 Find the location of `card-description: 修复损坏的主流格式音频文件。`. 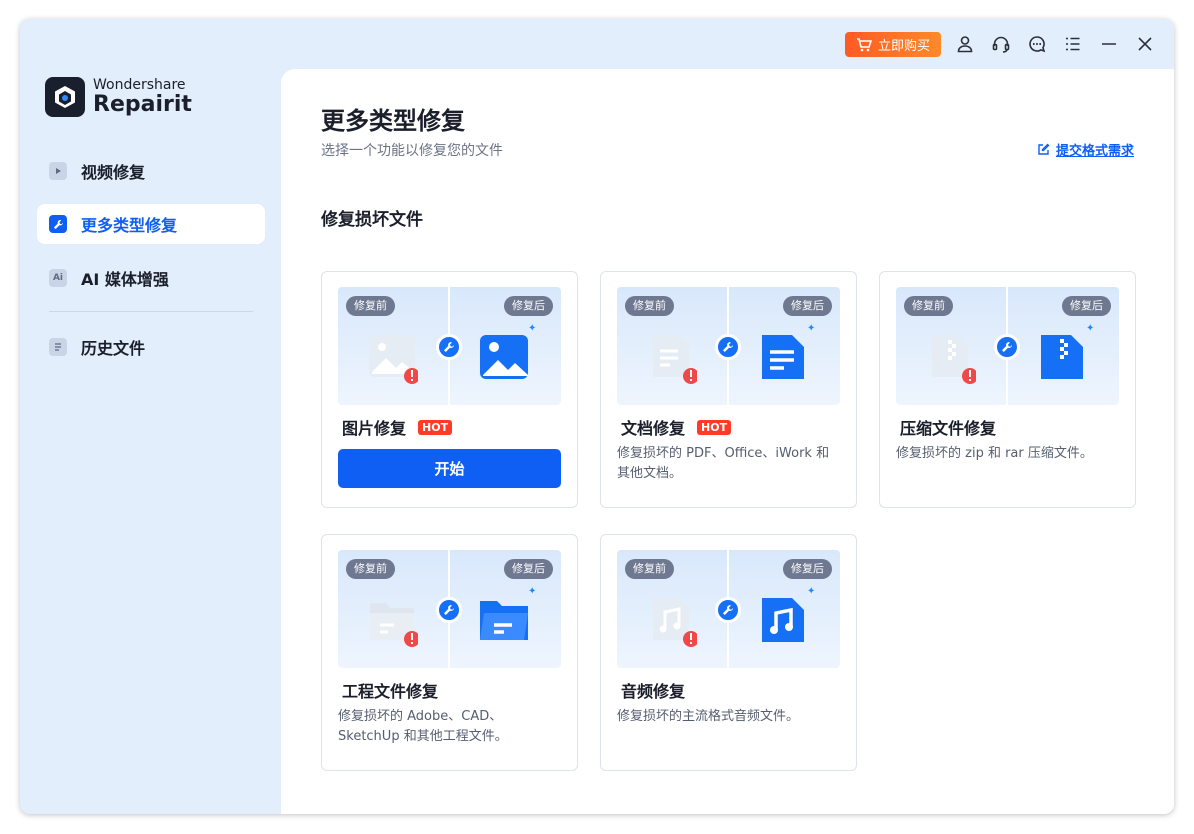

card-description: 修复损坏的主流格式音频文件。 is located at coordinates (708, 716).